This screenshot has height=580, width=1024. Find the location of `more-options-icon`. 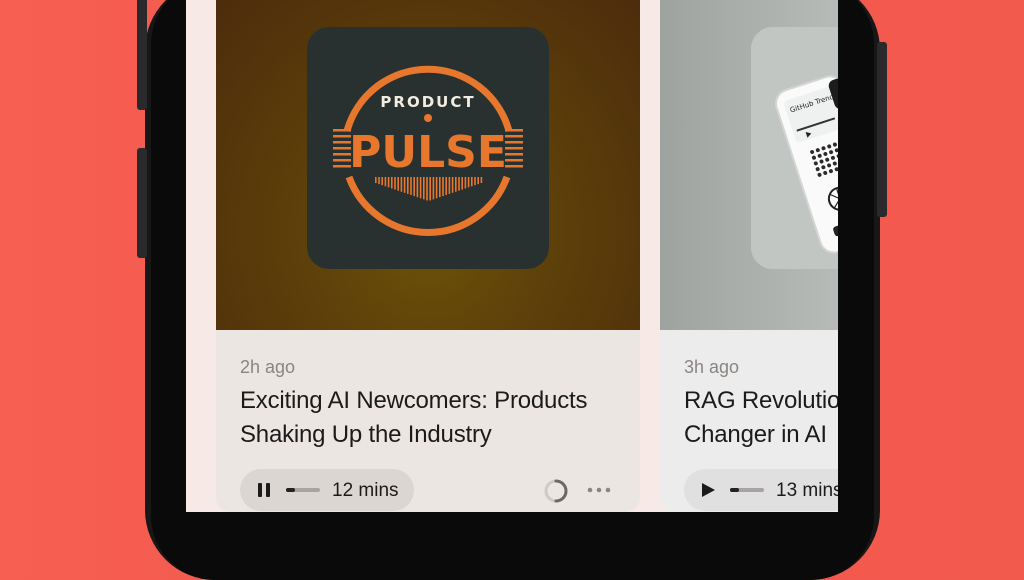

more-options-icon is located at coordinates (599, 490).